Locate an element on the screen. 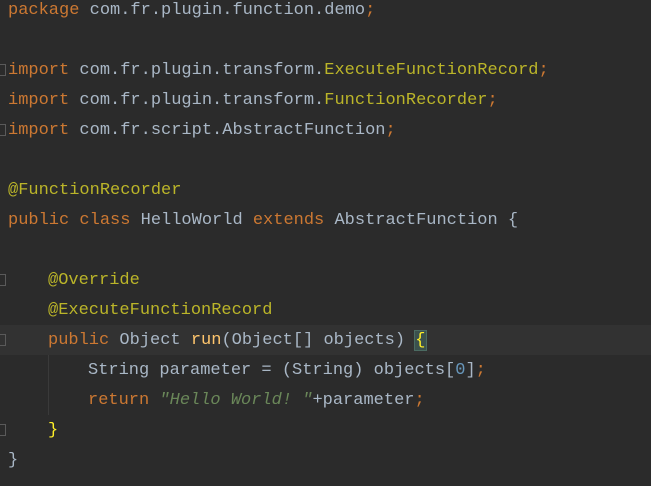  annotation: @ExecuteFunctionRecord is located at coordinates (160, 310).